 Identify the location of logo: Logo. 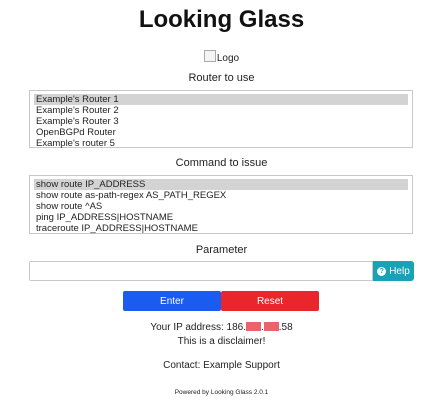
(221, 57).